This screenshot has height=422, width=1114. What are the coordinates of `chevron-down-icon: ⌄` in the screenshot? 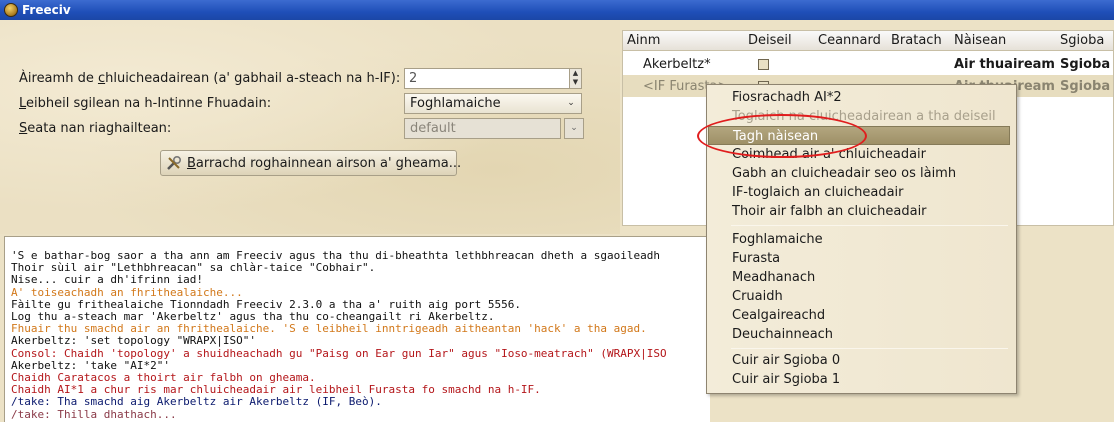 It's located at (571, 103).